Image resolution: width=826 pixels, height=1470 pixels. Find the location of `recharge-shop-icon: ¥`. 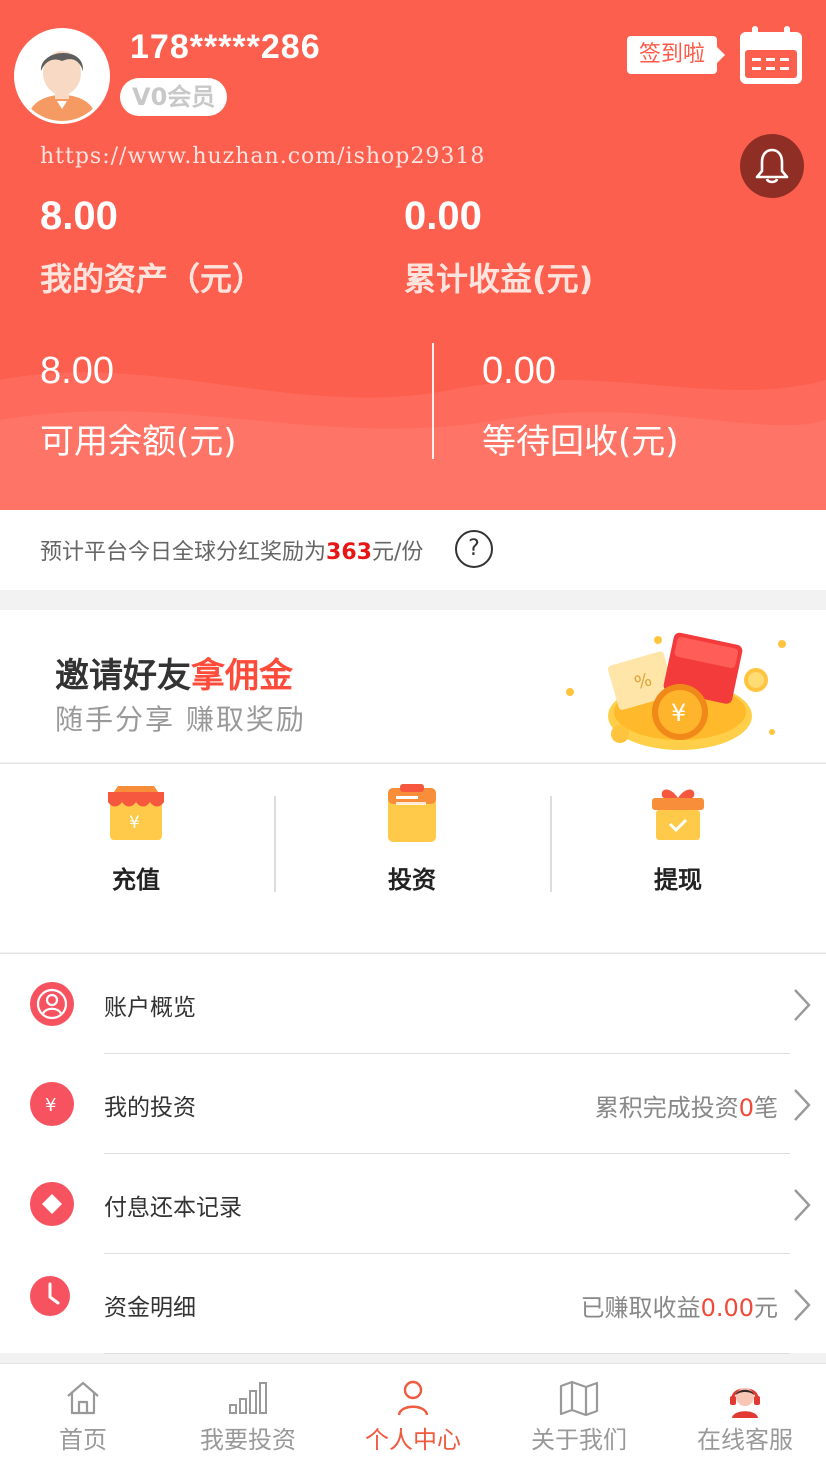

recharge-shop-icon: ¥ is located at coordinates (136, 813).